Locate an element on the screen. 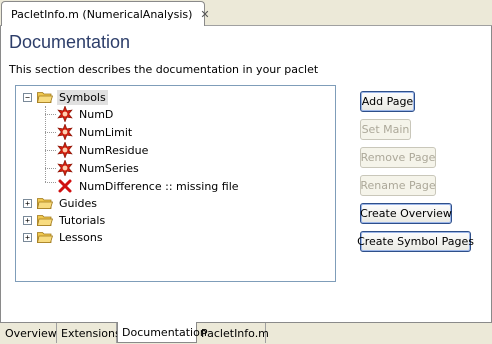  tree-node-symbol: NumLimit is located at coordinates (95, 132).